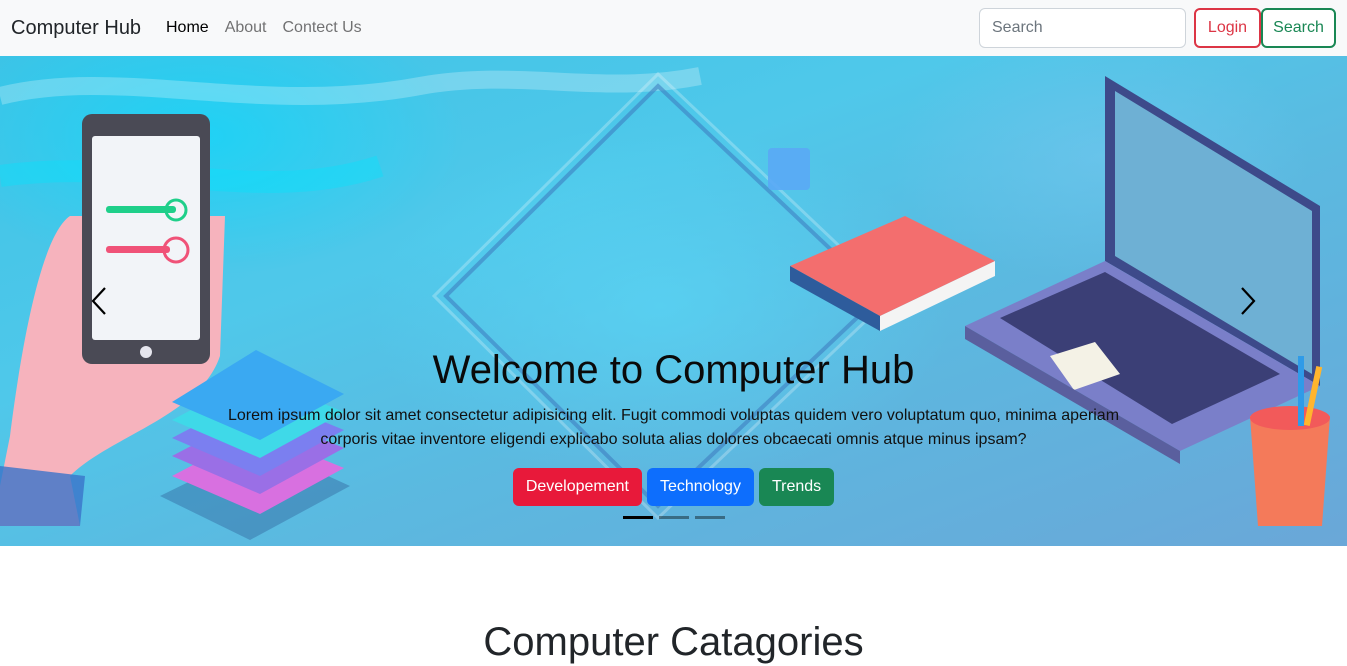 This screenshot has width=1347, height=666. I want to click on carousel-next-button, so click(1247, 301).